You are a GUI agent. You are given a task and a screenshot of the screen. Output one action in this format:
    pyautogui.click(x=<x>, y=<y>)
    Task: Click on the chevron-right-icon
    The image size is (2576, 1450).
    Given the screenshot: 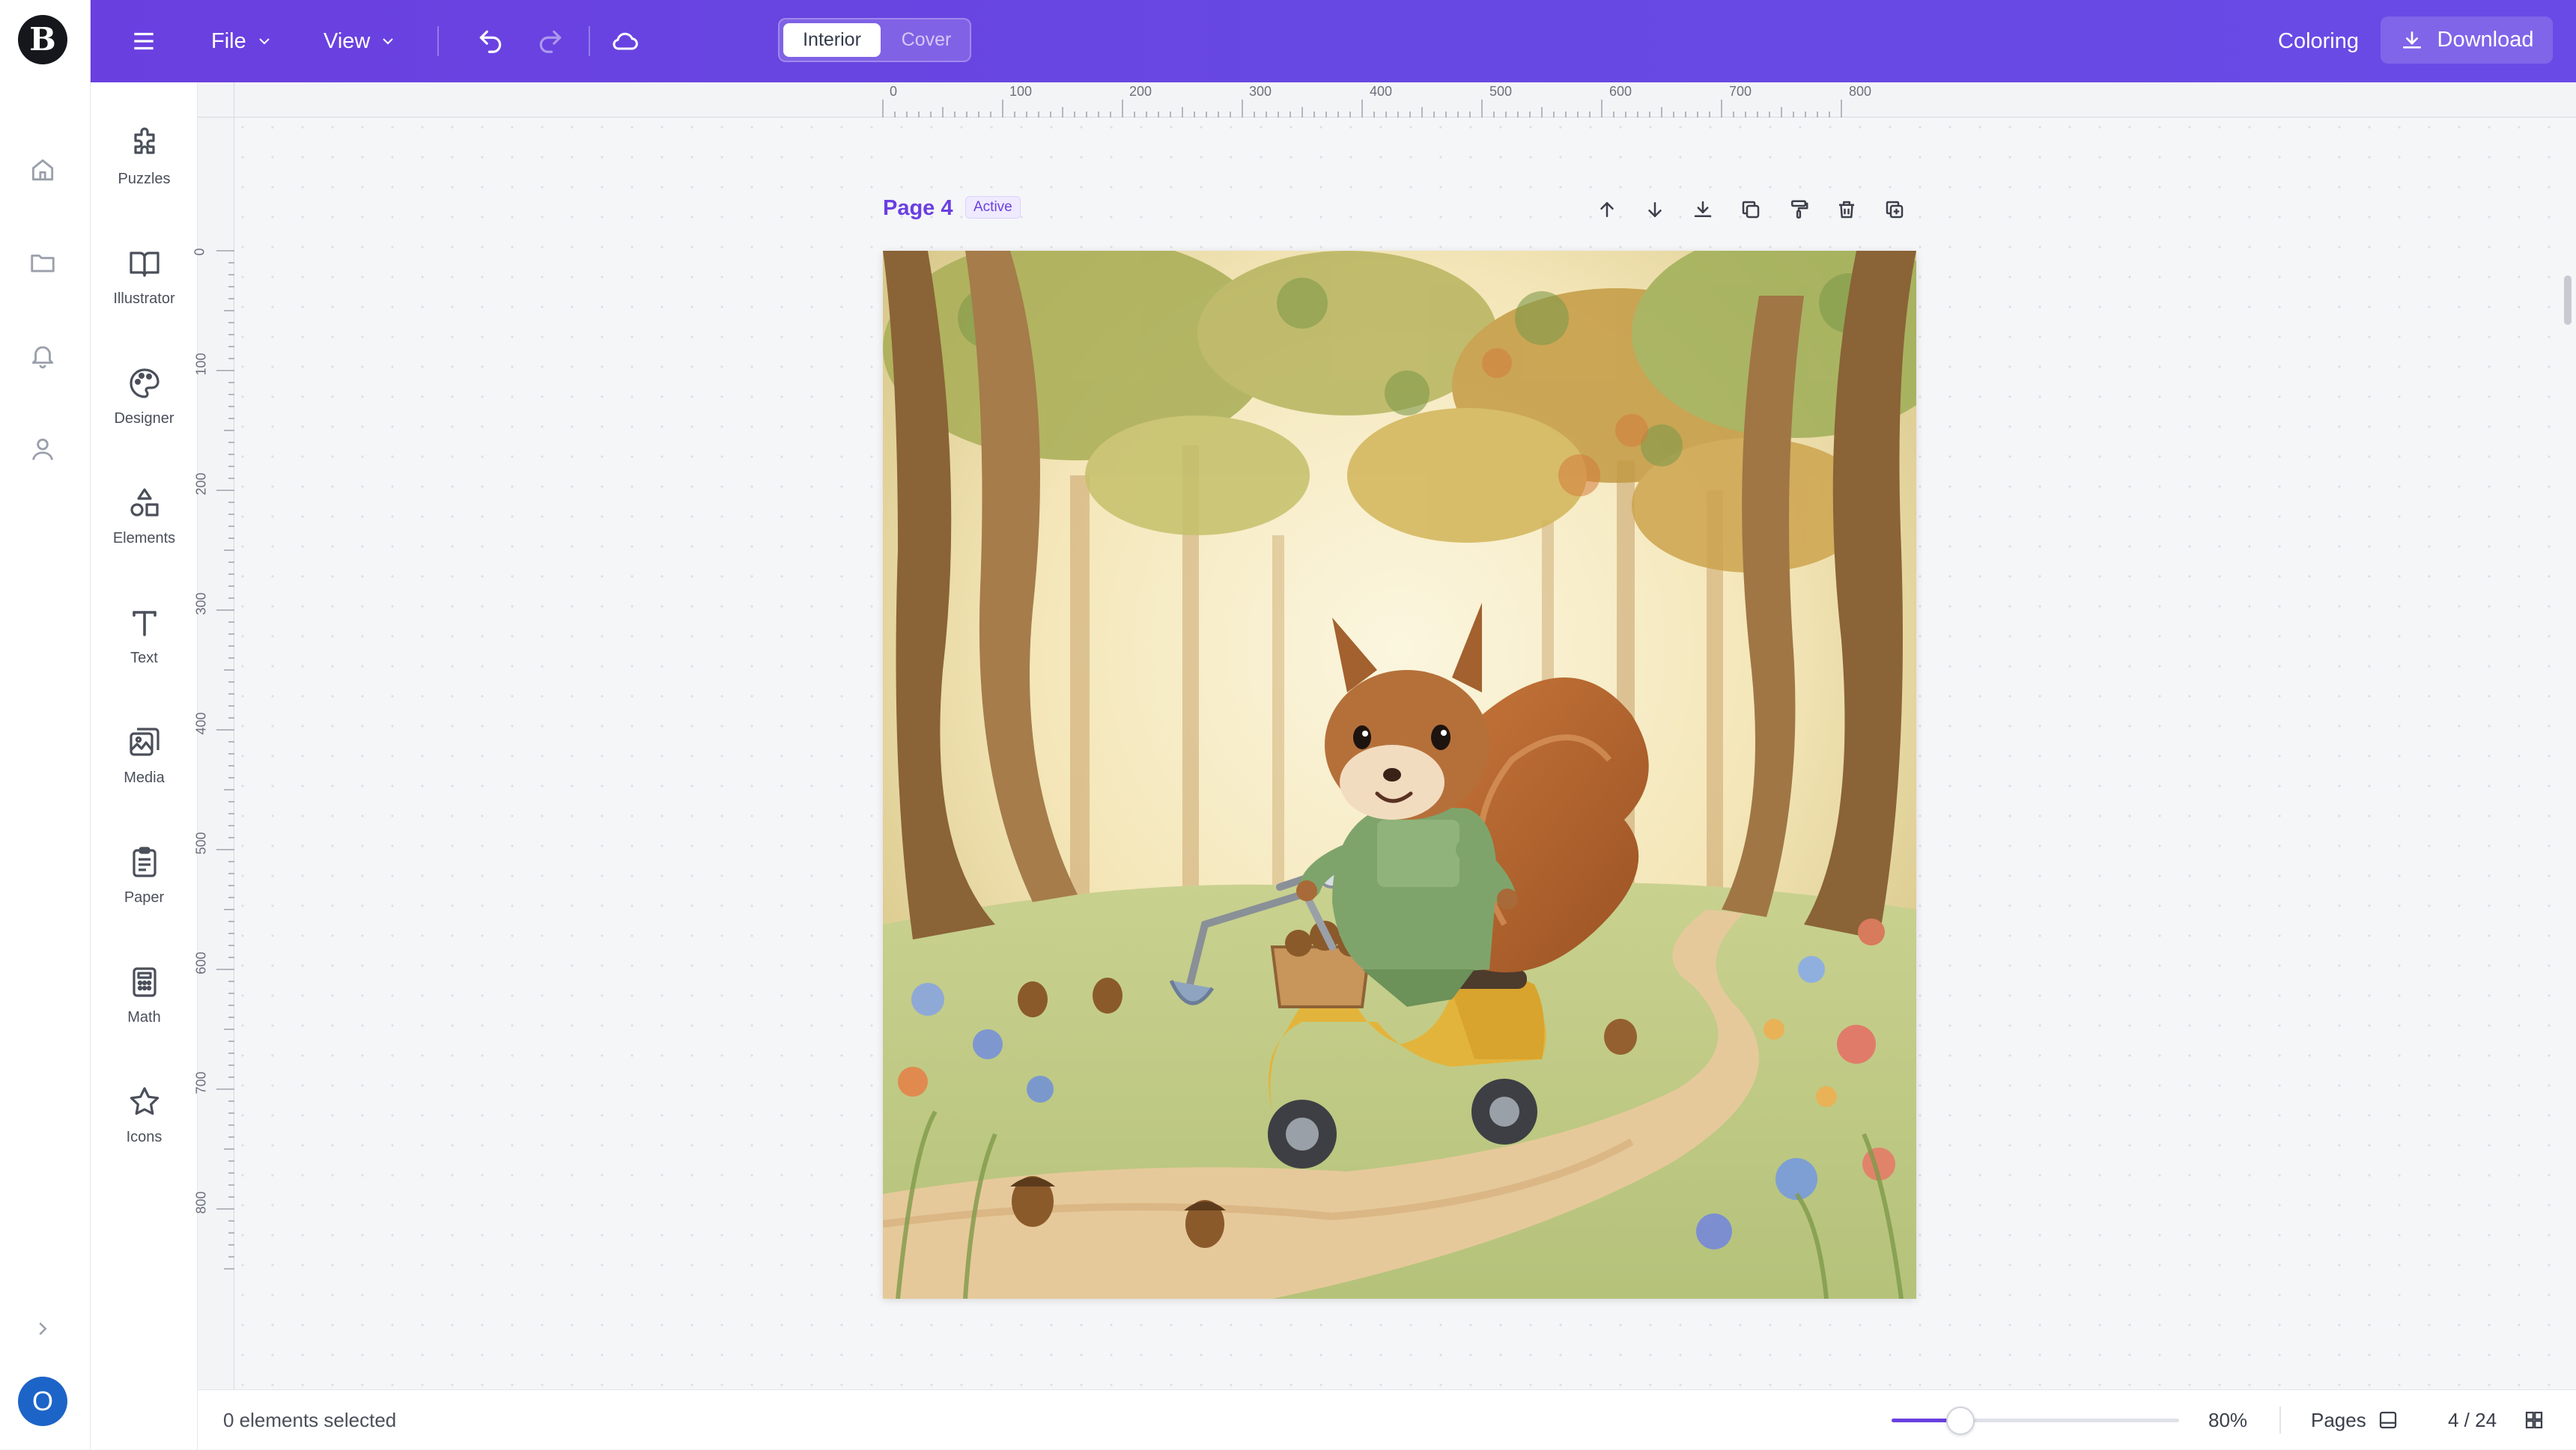 What is the action you would take?
    pyautogui.click(x=42, y=1329)
    